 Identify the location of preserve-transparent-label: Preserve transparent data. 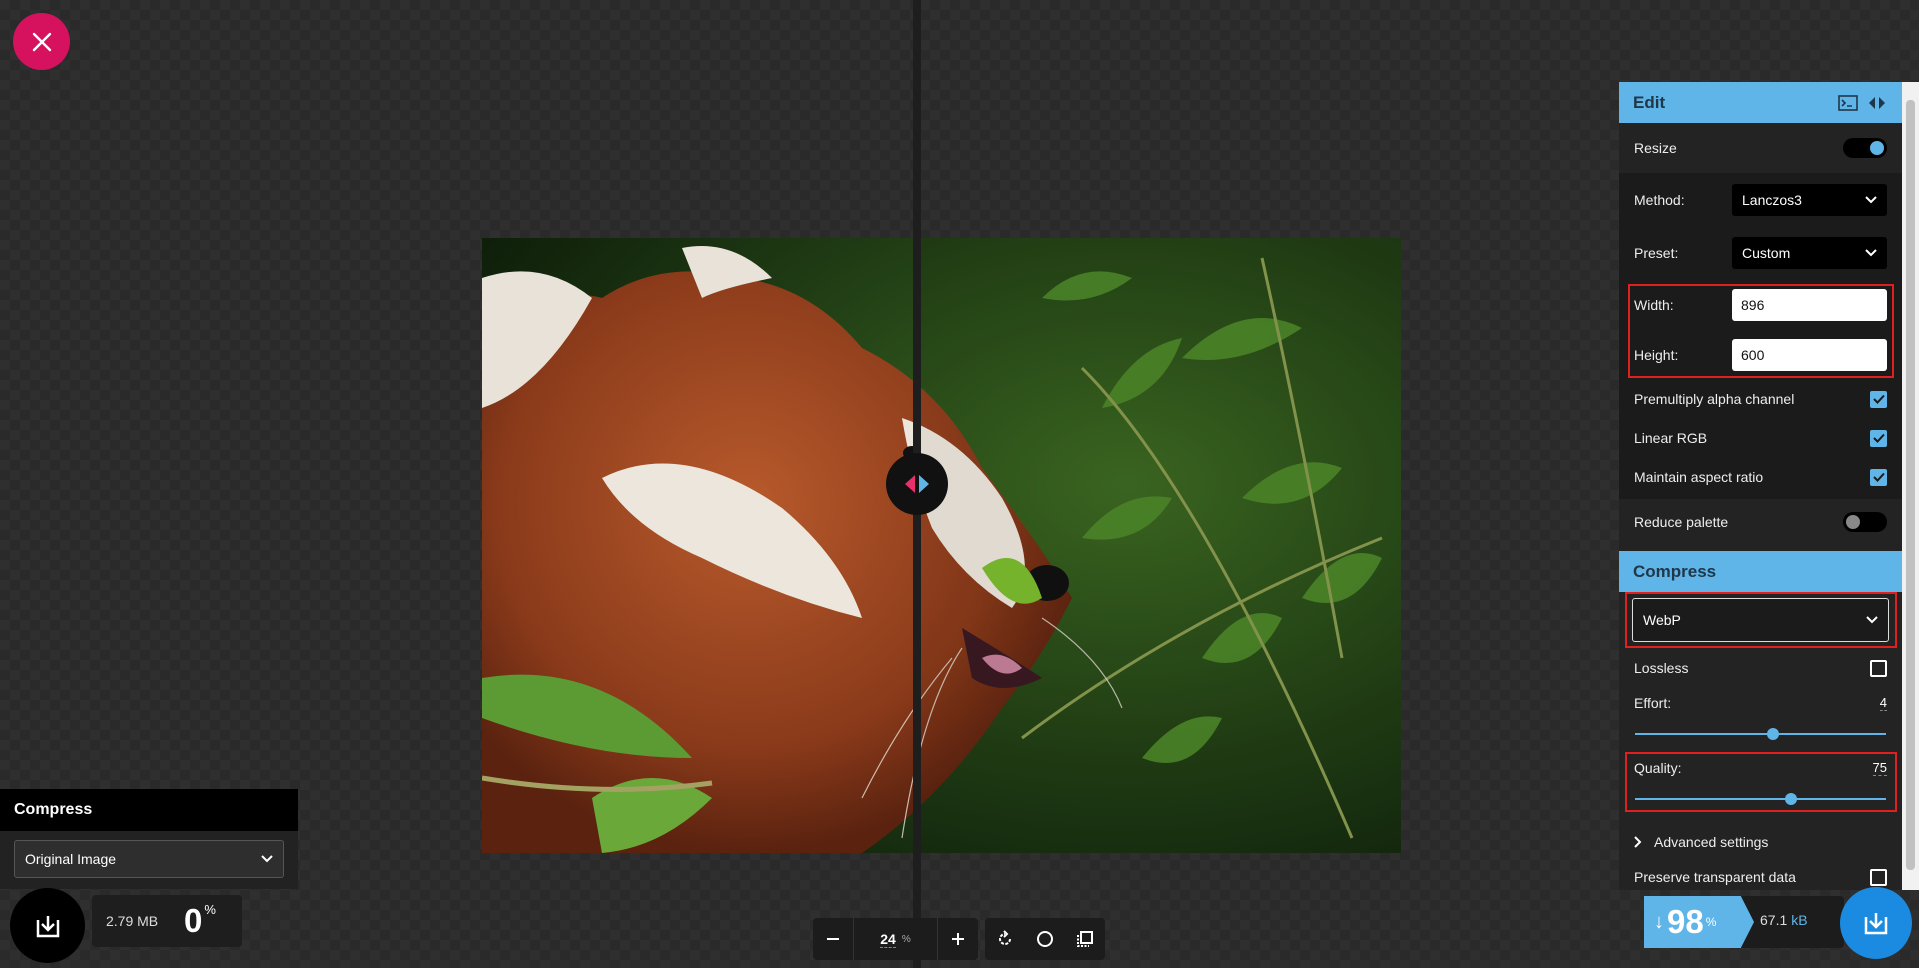
(1715, 877).